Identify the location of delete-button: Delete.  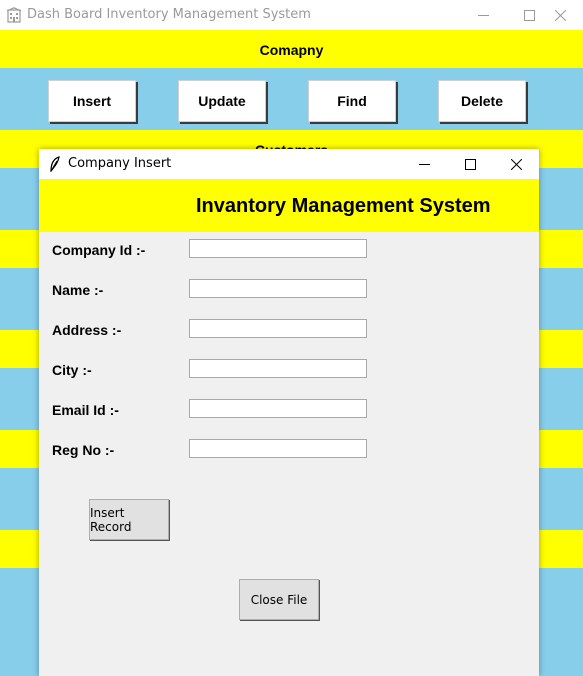
(482, 101).